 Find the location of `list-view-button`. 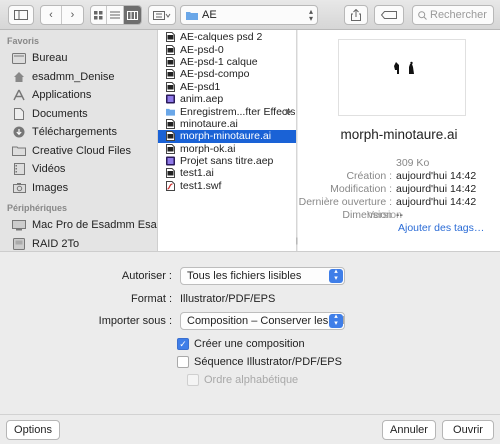

list-view-button is located at coordinates (115, 15).